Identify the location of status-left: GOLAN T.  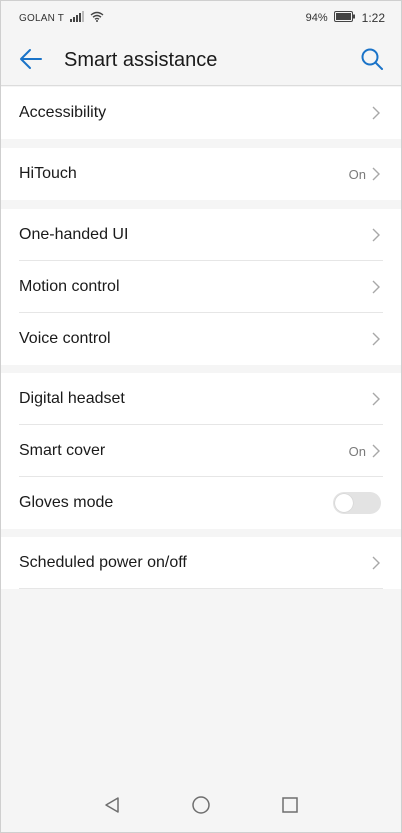
(52, 18).